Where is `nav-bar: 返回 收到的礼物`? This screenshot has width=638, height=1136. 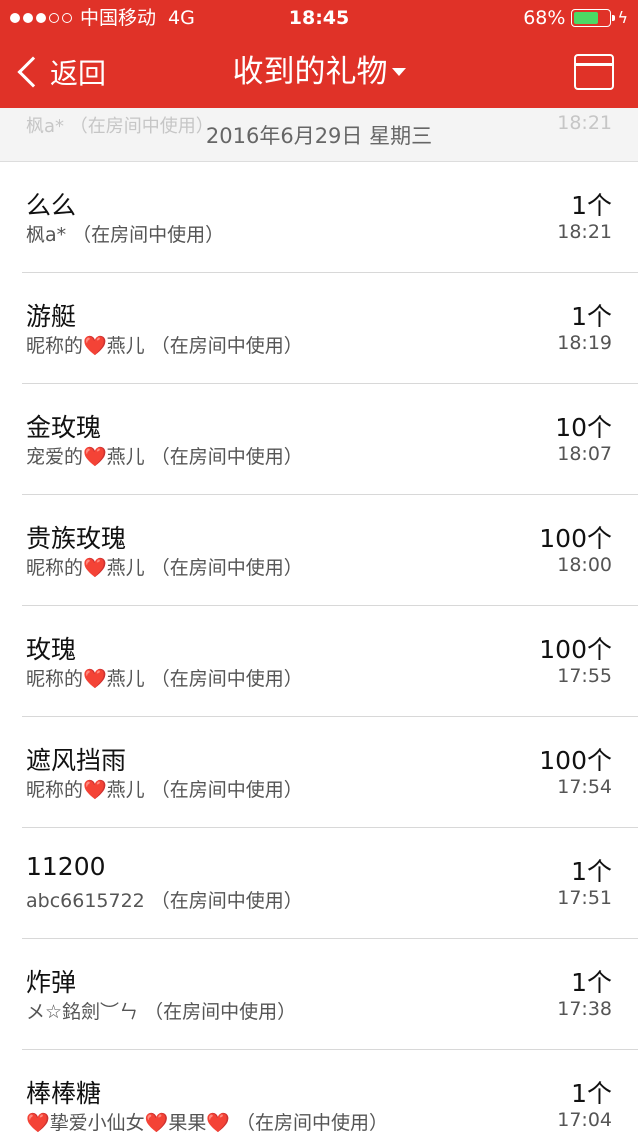 nav-bar: 返回 收到的礼物 is located at coordinates (319, 72).